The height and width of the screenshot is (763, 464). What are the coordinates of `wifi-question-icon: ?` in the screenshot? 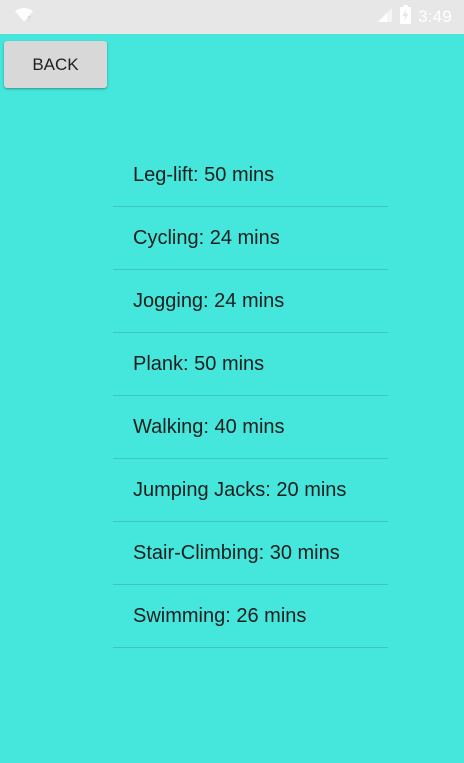 It's located at (24, 17).